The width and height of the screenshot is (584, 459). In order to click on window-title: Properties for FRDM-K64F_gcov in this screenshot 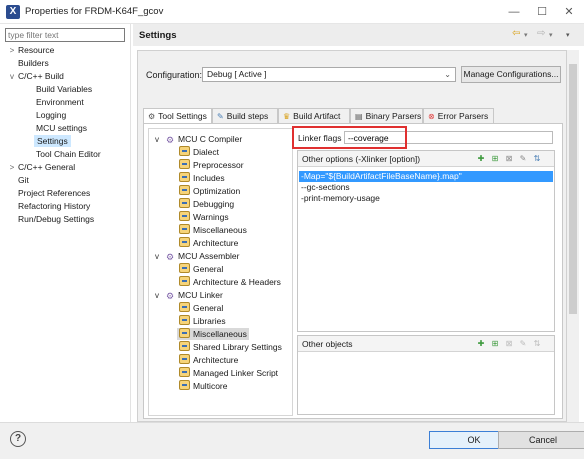, I will do `click(94, 11)`.